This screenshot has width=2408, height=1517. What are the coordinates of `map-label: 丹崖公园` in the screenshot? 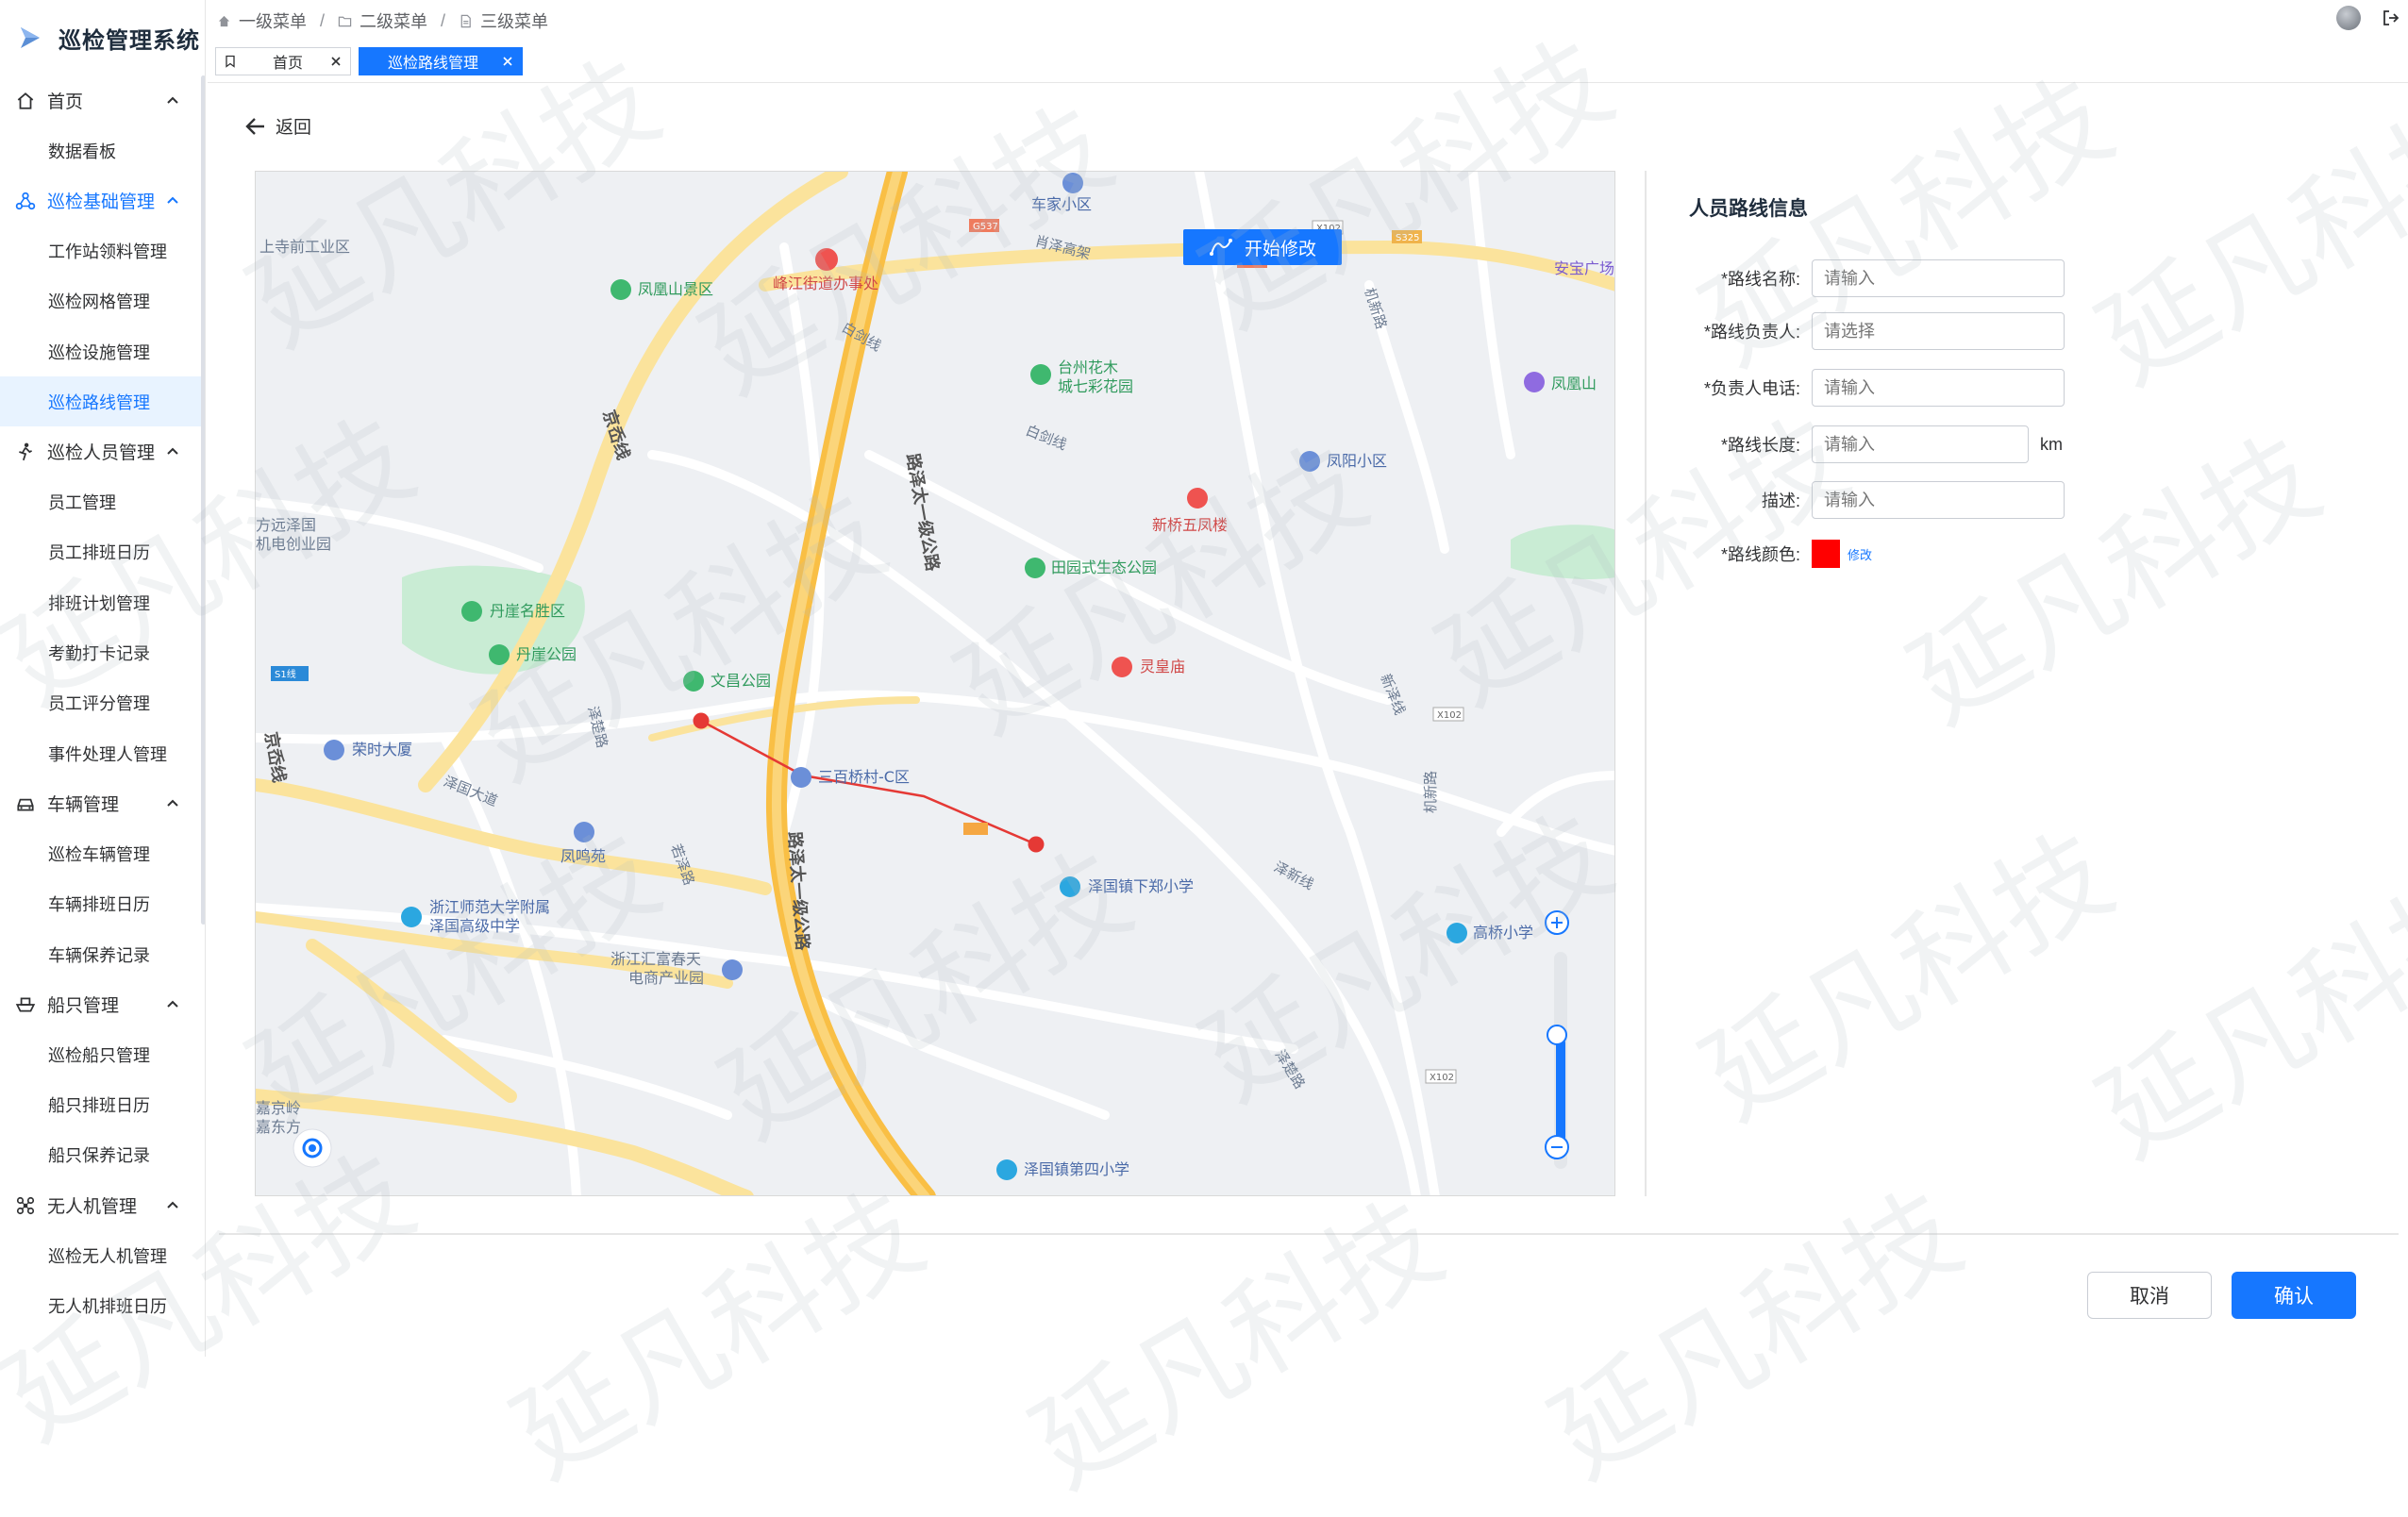 It's located at (546, 654).